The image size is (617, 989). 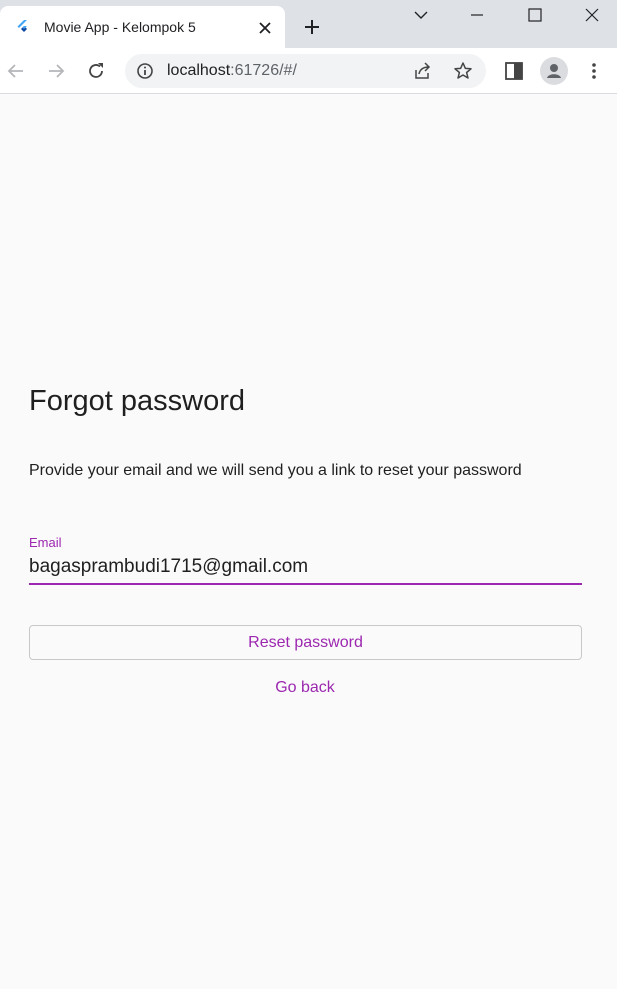 I want to click on maximize-icon, so click(x=535, y=15).